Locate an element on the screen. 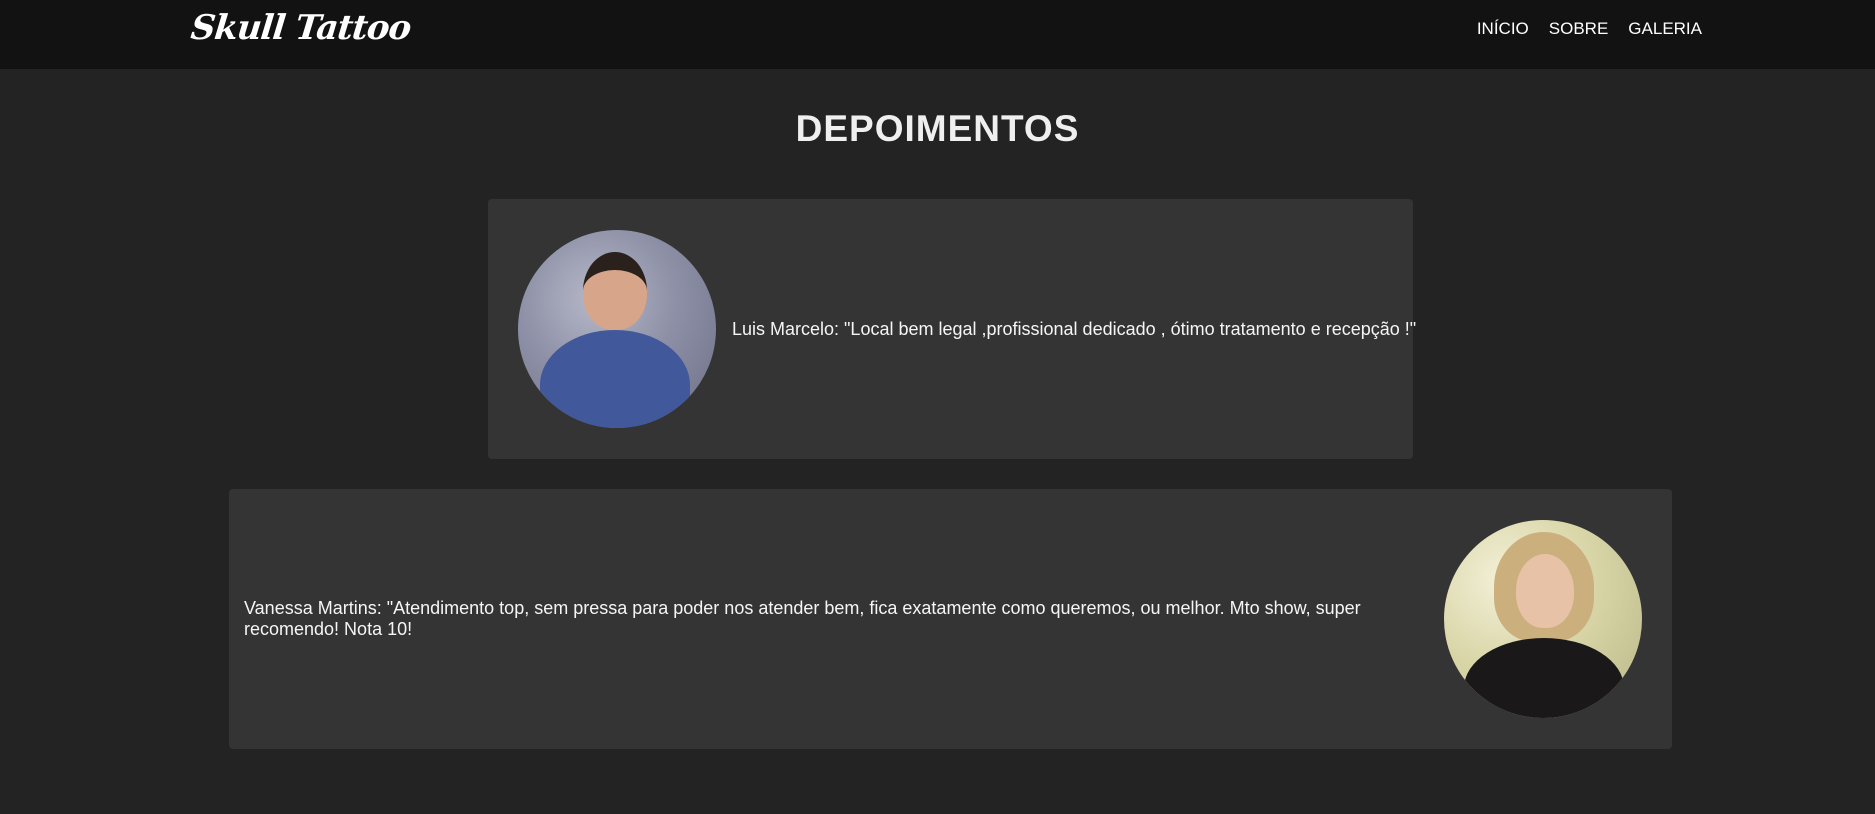 The image size is (1875, 814). logo: Skull Tattoo is located at coordinates (301, 28).